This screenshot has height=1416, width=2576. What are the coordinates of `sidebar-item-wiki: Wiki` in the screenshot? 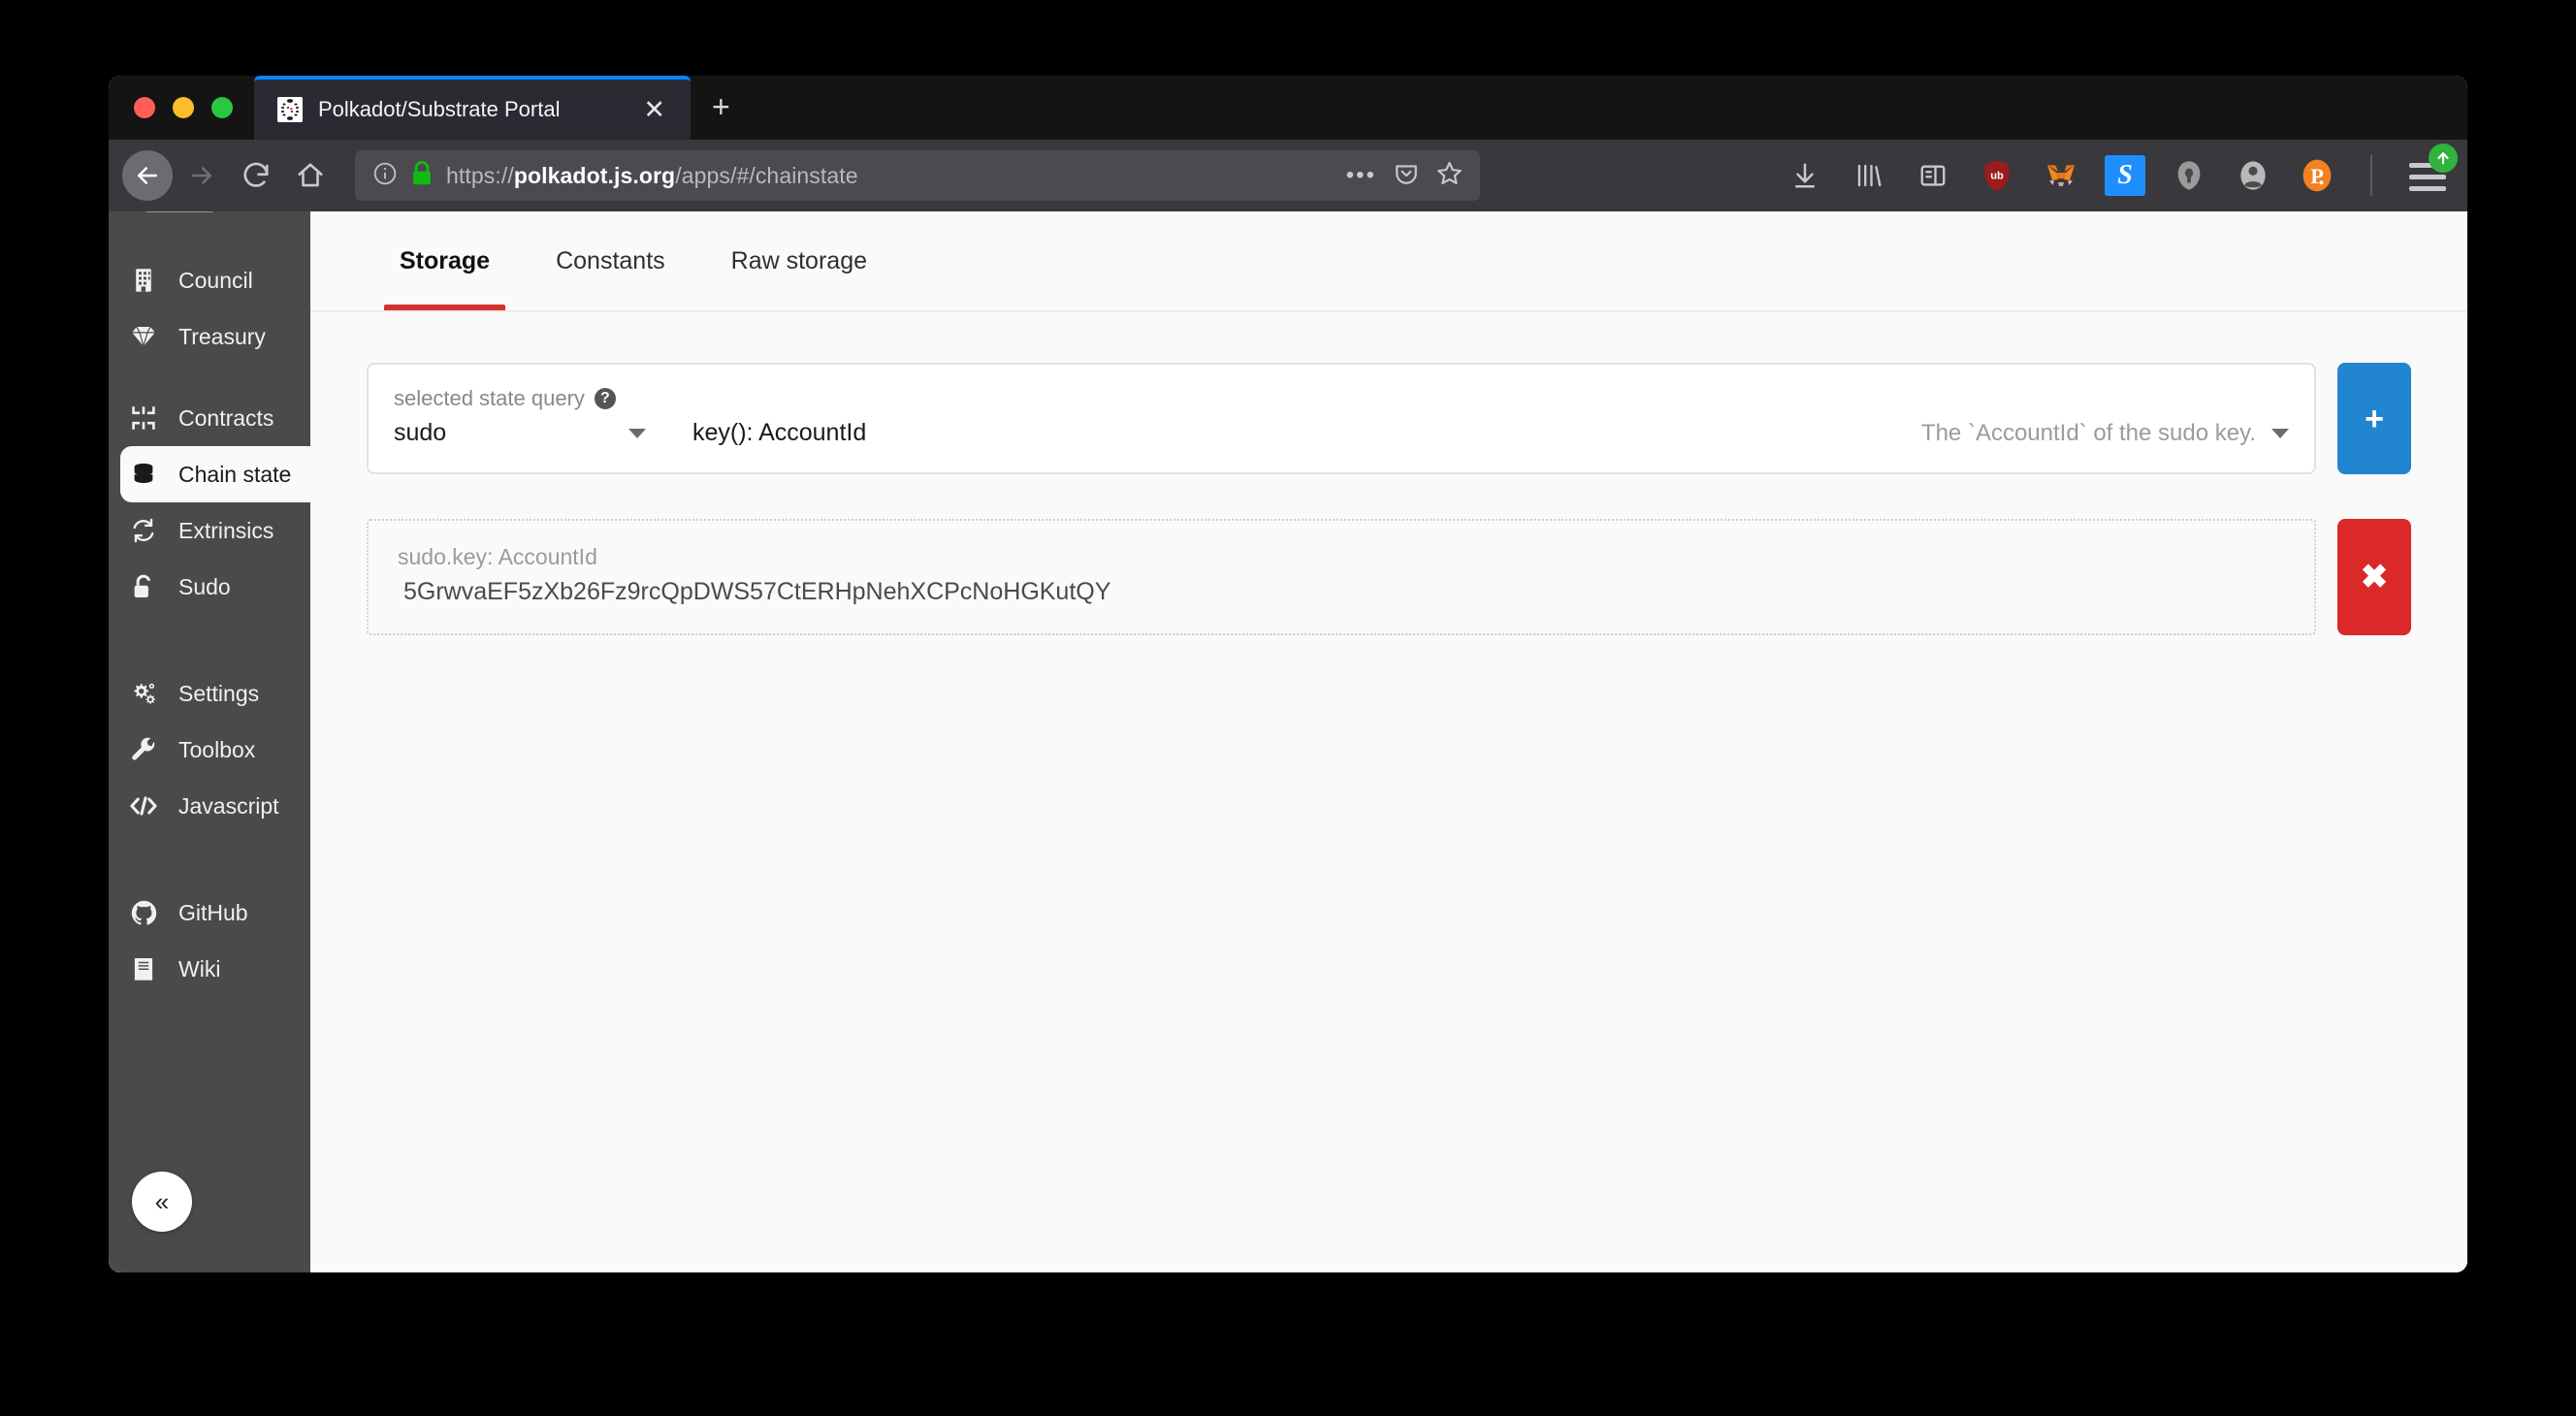 It's located at (209, 969).